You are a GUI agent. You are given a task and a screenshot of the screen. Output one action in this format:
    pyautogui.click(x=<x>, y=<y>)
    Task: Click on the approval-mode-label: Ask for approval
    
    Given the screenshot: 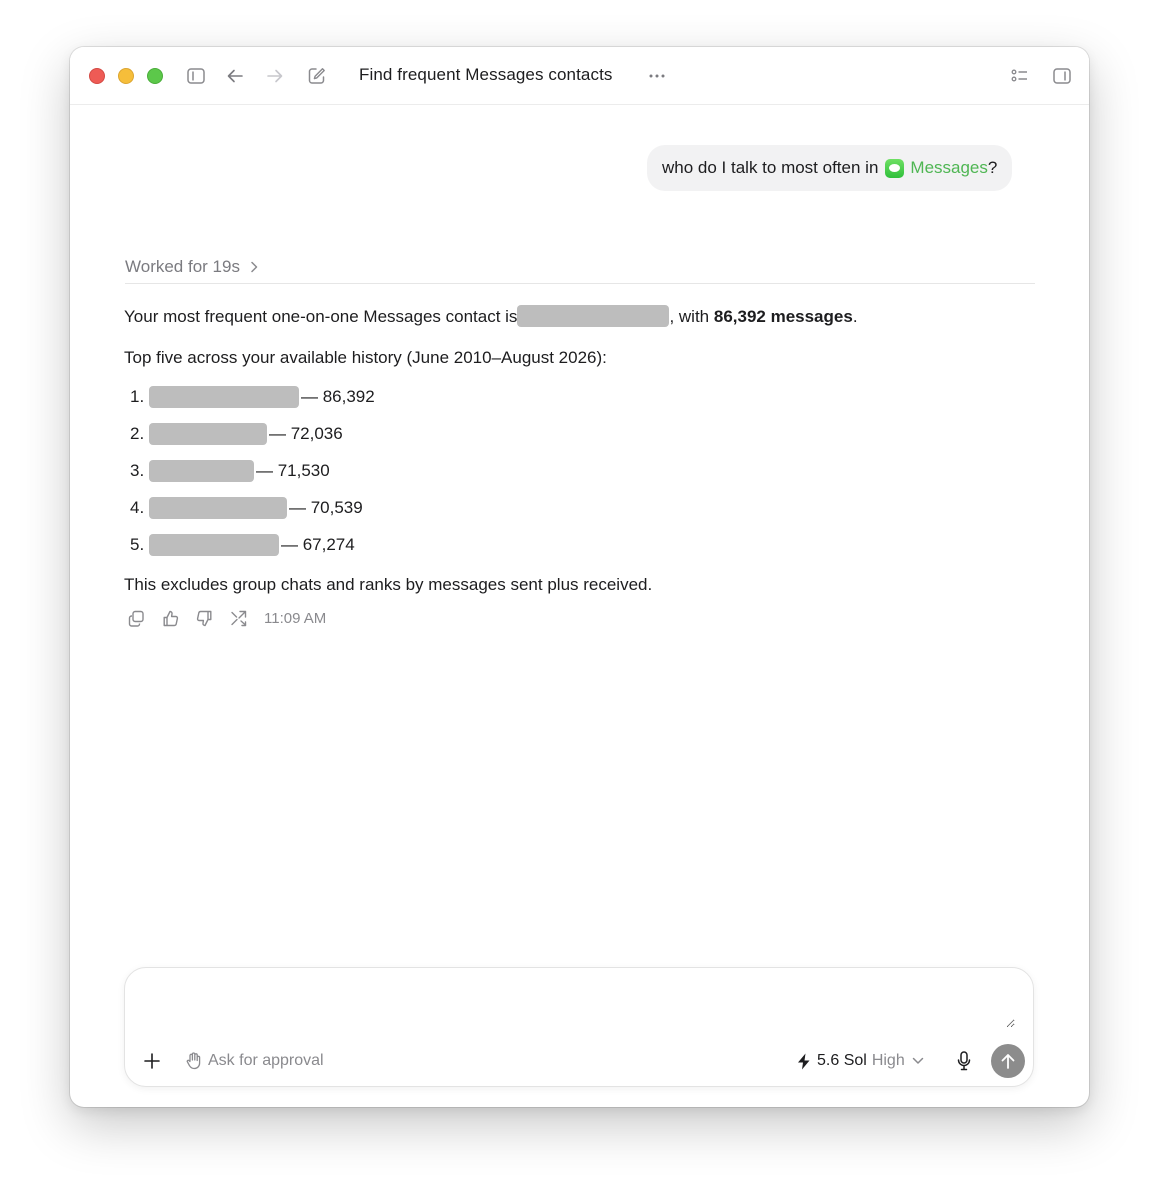 What is the action you would take?
    pyautogui.click(x=266, y=1060)
    